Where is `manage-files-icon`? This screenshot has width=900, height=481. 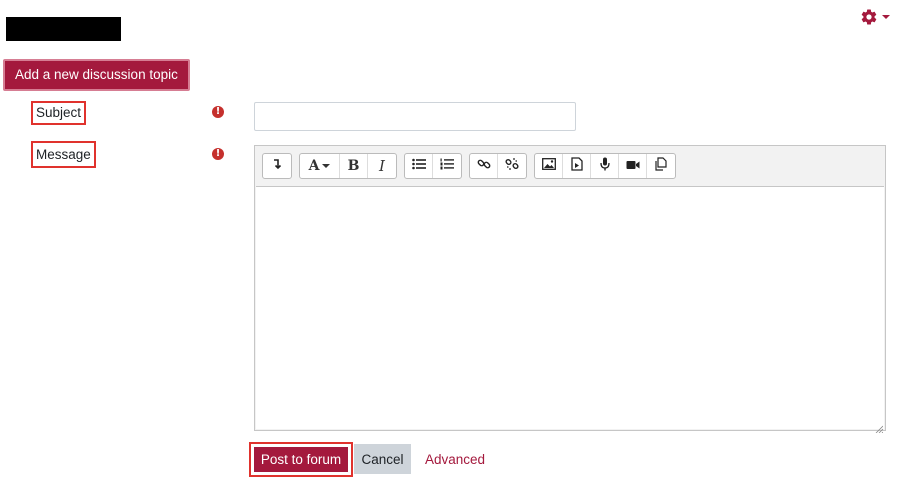 manage-files-icon is located at coordinates (661, 166).